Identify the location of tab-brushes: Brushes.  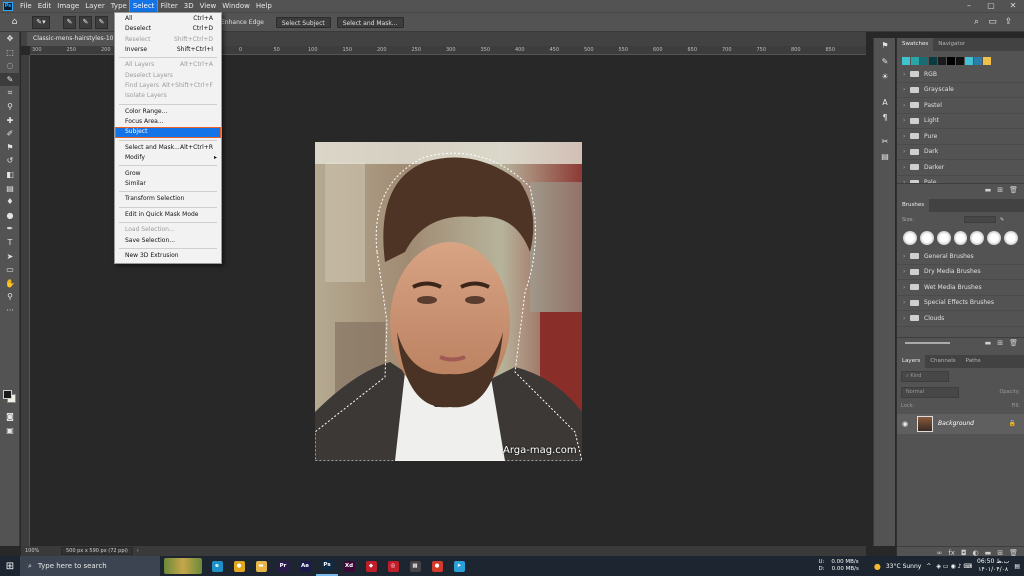
(913, 205).